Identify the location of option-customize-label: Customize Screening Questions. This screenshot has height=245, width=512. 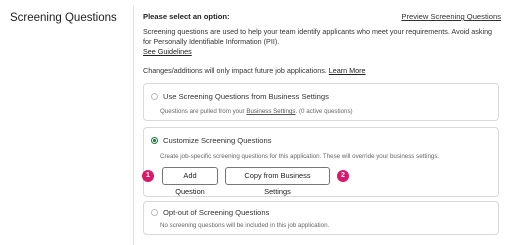
(217, 140).